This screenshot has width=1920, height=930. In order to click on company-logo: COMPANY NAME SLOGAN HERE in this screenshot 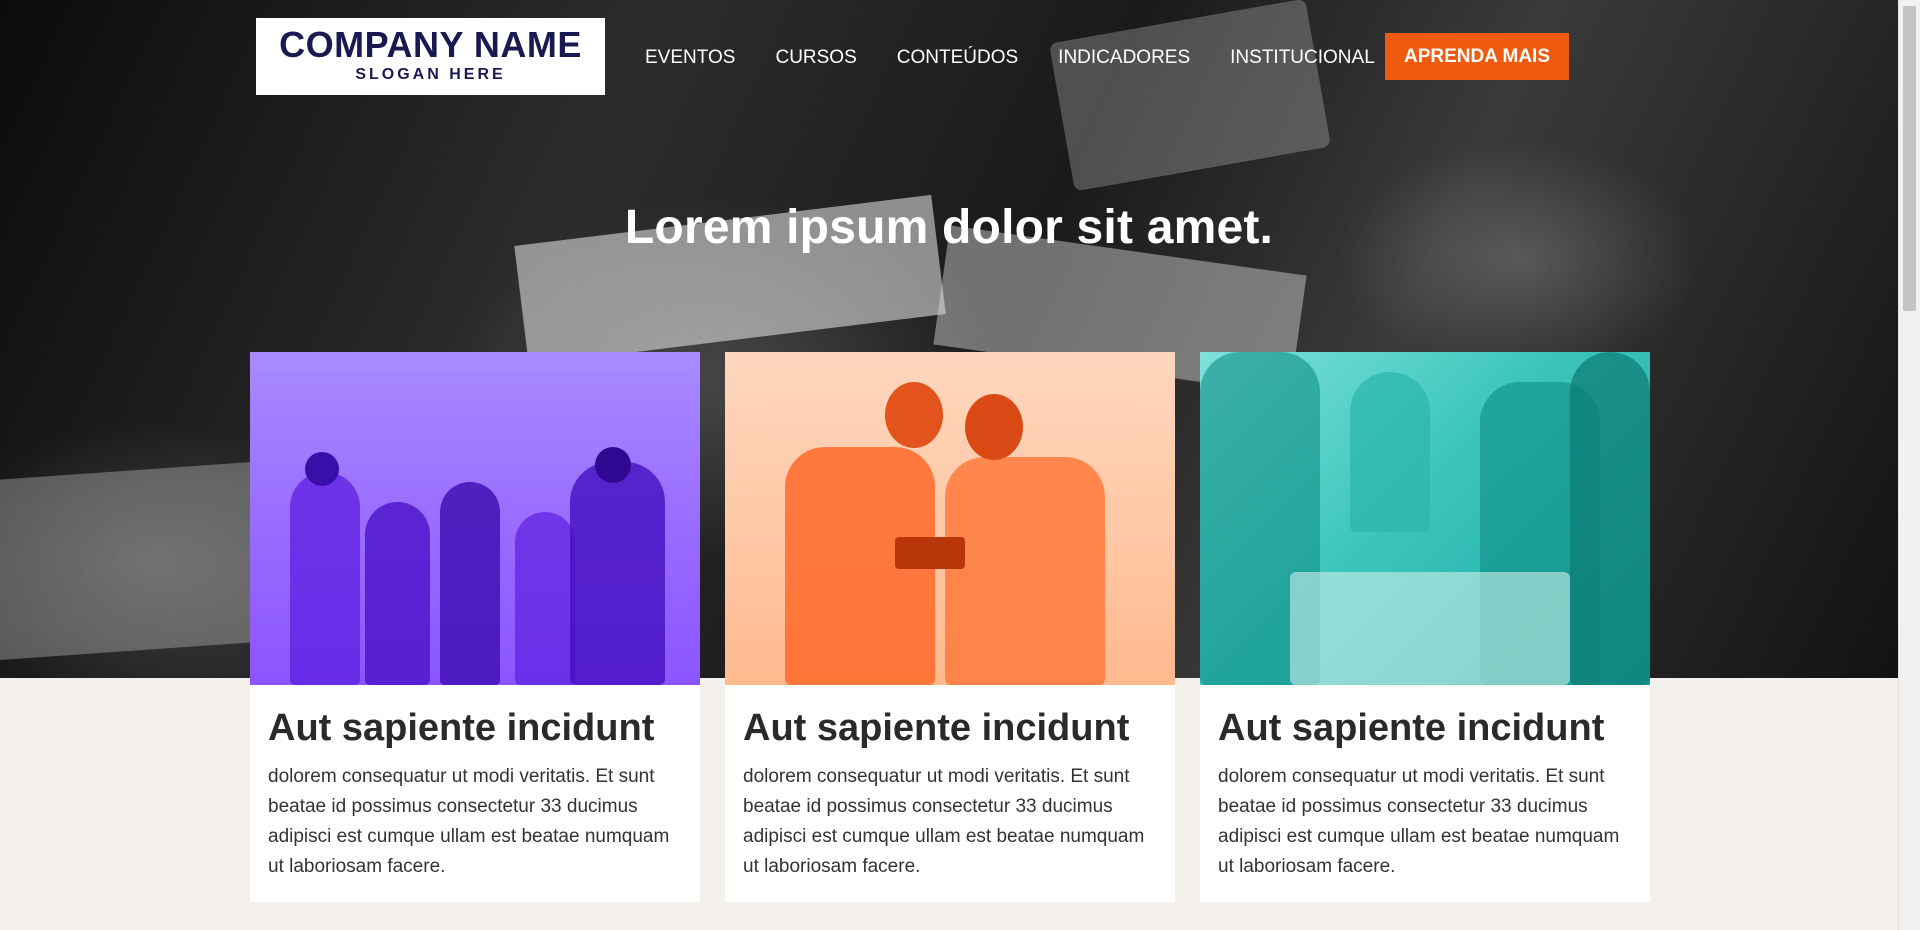, I will do `click(430, 56)`.